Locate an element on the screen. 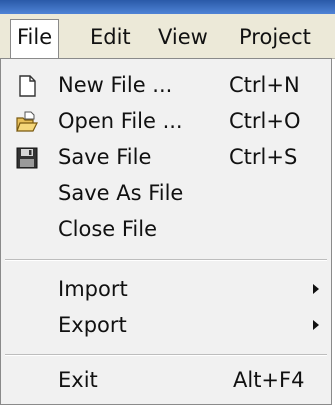  menu-item-shortcut: Ctrl+N is located at coordinates (264, 85).